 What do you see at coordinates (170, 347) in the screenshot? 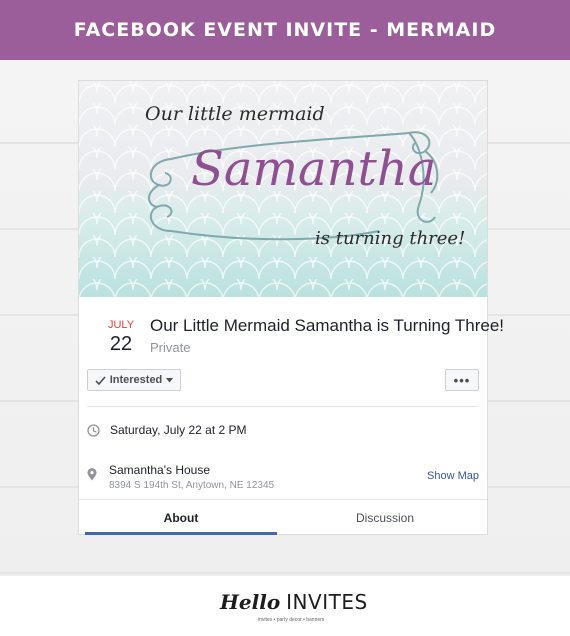
I see `event-privacy: Private` at bounding box center [170, 347].